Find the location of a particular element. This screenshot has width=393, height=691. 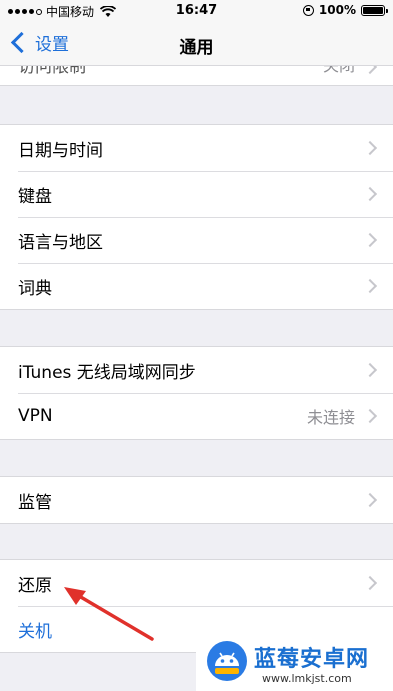

row-label: 词典 is located at coordinates (35, 288).